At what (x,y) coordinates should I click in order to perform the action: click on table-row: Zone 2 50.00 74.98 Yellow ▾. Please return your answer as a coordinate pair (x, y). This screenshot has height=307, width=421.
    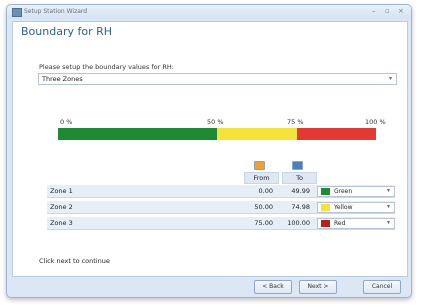
    Looking at the image, I should click on (221, 207).